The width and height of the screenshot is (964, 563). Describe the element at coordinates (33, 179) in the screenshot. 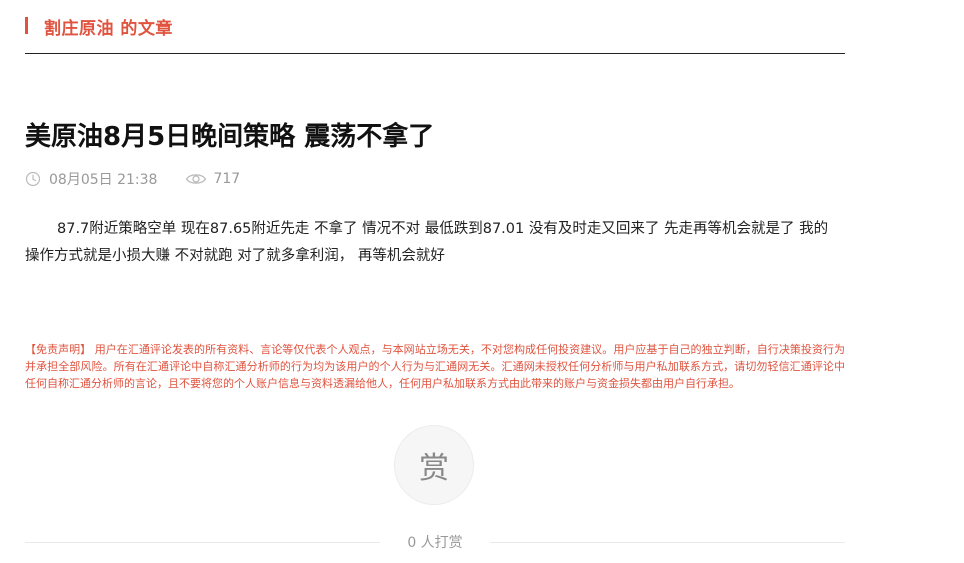

I see `clock-icon` at that location.